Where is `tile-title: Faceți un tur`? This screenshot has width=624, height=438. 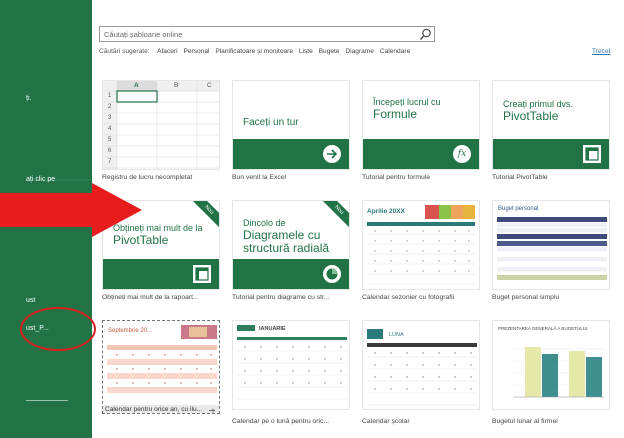
tile-title: Faceți un tur is located at coordinates (271, 122).